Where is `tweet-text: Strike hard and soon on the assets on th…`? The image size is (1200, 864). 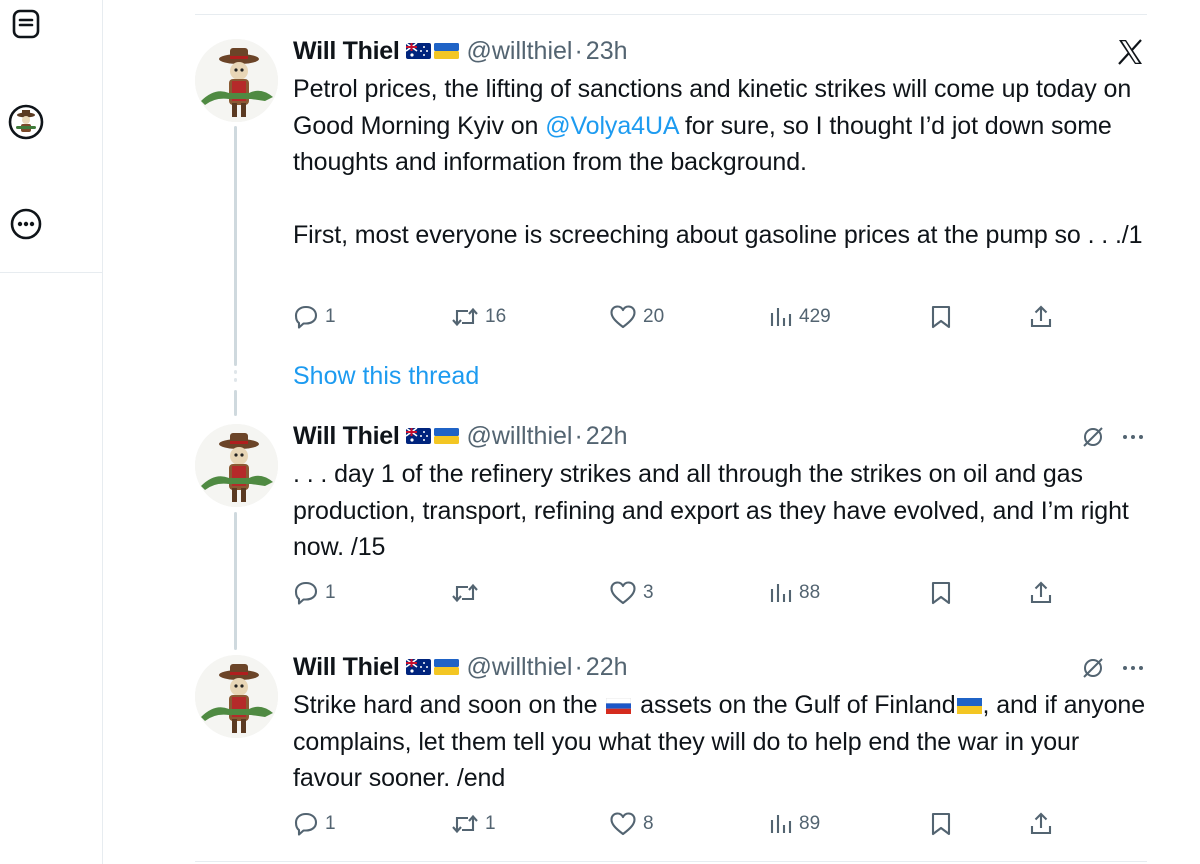
tweet-text: Strike hard and soon on the assets on th… is located at coordinates (723, 742).